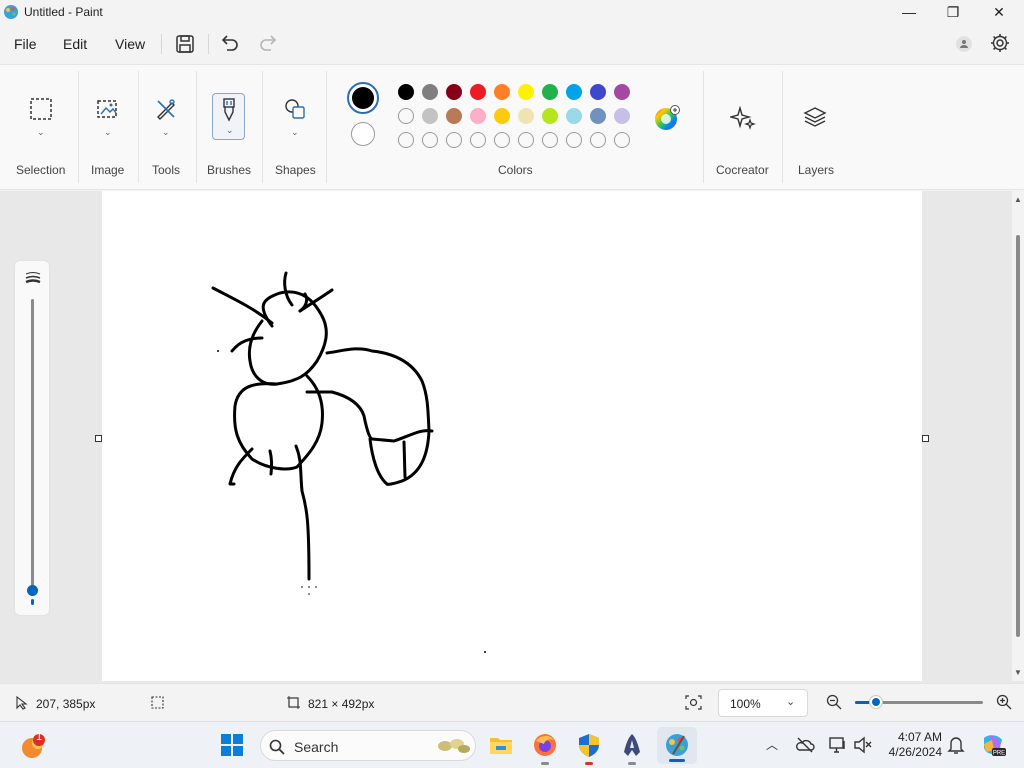 The height and width of the screenshot is (768, 1024). What do you see at coordinates (108, 170) in the screenshot?
I see `group-label-image: Image` at bounding box center [108, 170].